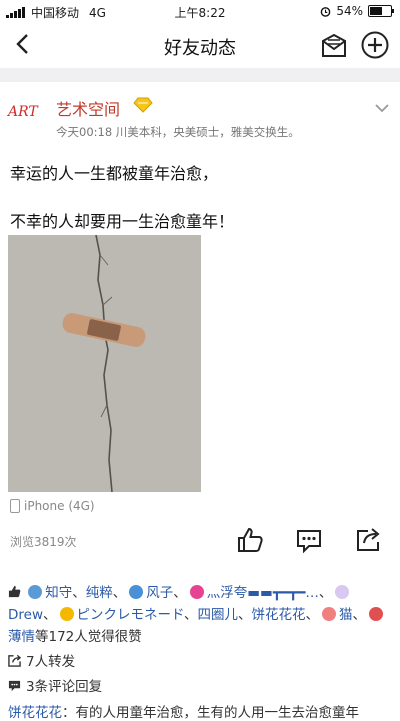 This screenshot has width=400, height=721. Describe the element at coordinates (58, 593) in the screenshot. I see `liker-name: 知守` at that location.